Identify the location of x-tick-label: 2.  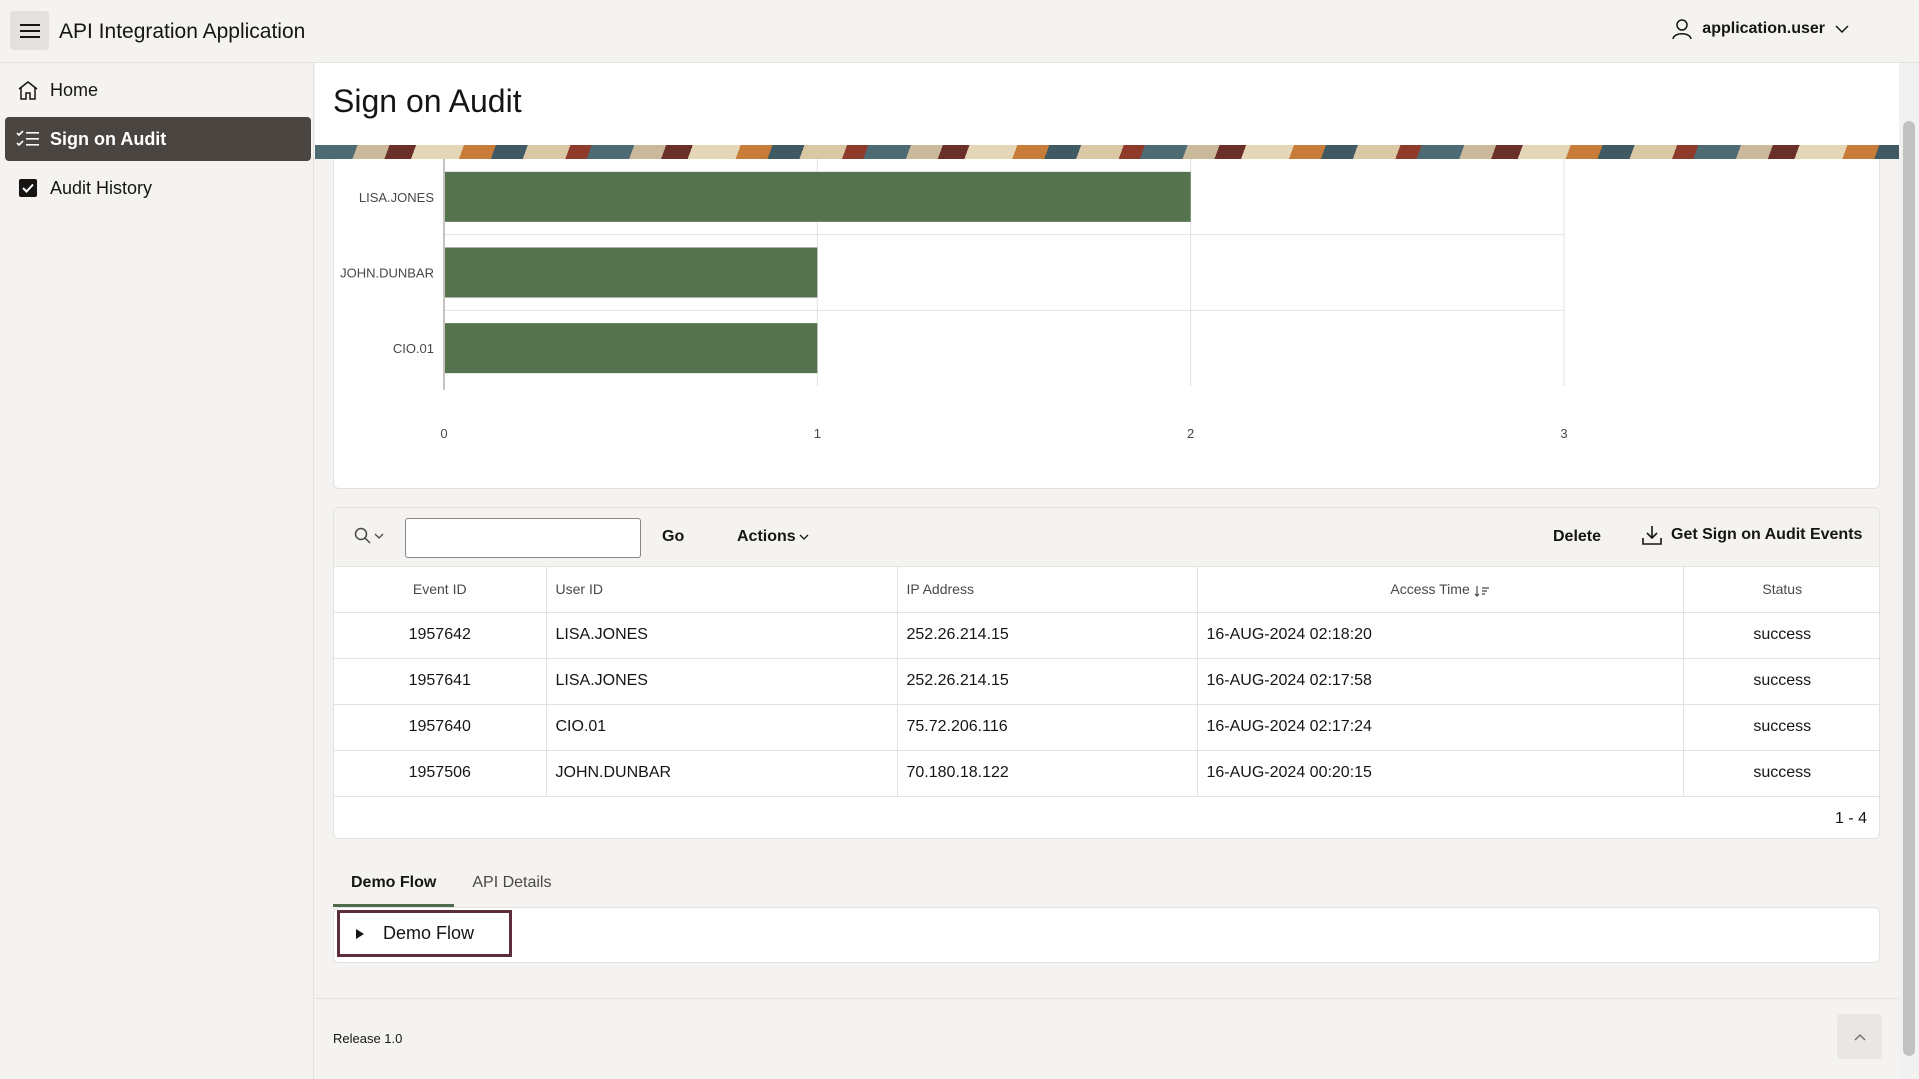
(1190, 433).